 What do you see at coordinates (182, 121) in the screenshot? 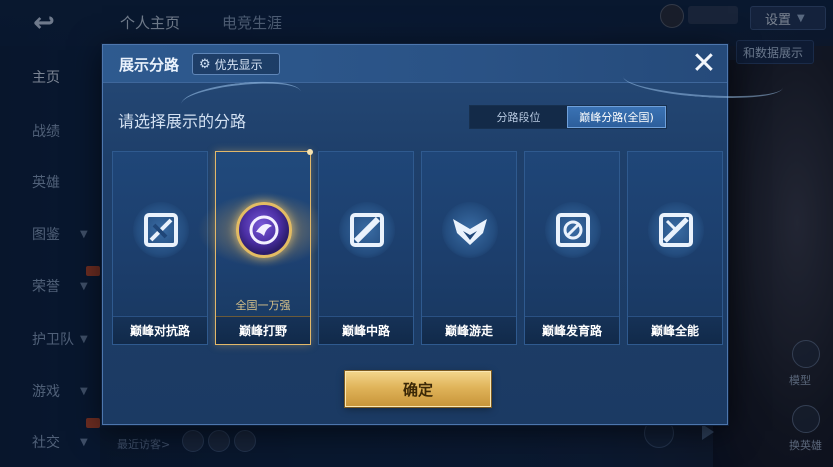
I see `selection-prompt: 请选择展示的分路` at bounding box center [182, 121].